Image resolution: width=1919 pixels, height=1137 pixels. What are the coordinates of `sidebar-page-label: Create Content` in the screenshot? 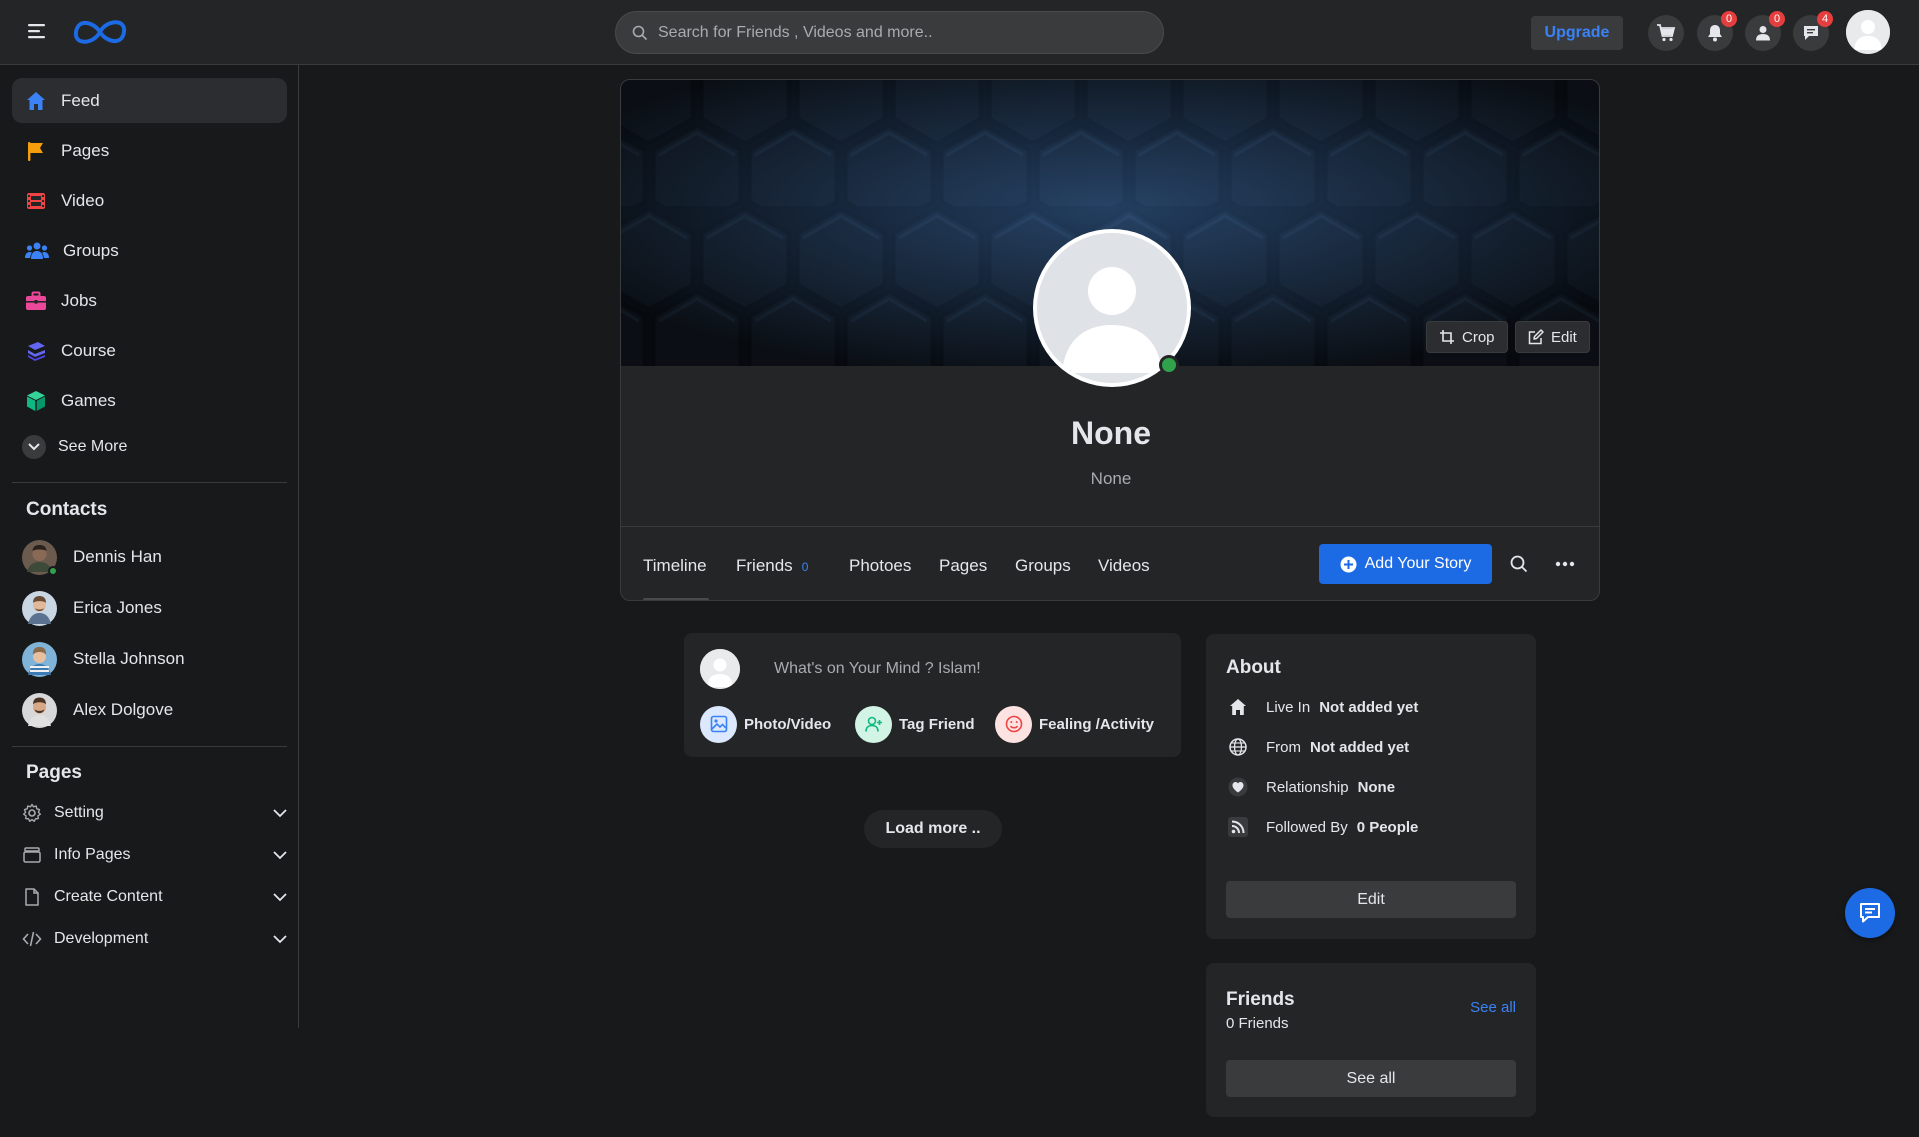 It's located at (108, 896).